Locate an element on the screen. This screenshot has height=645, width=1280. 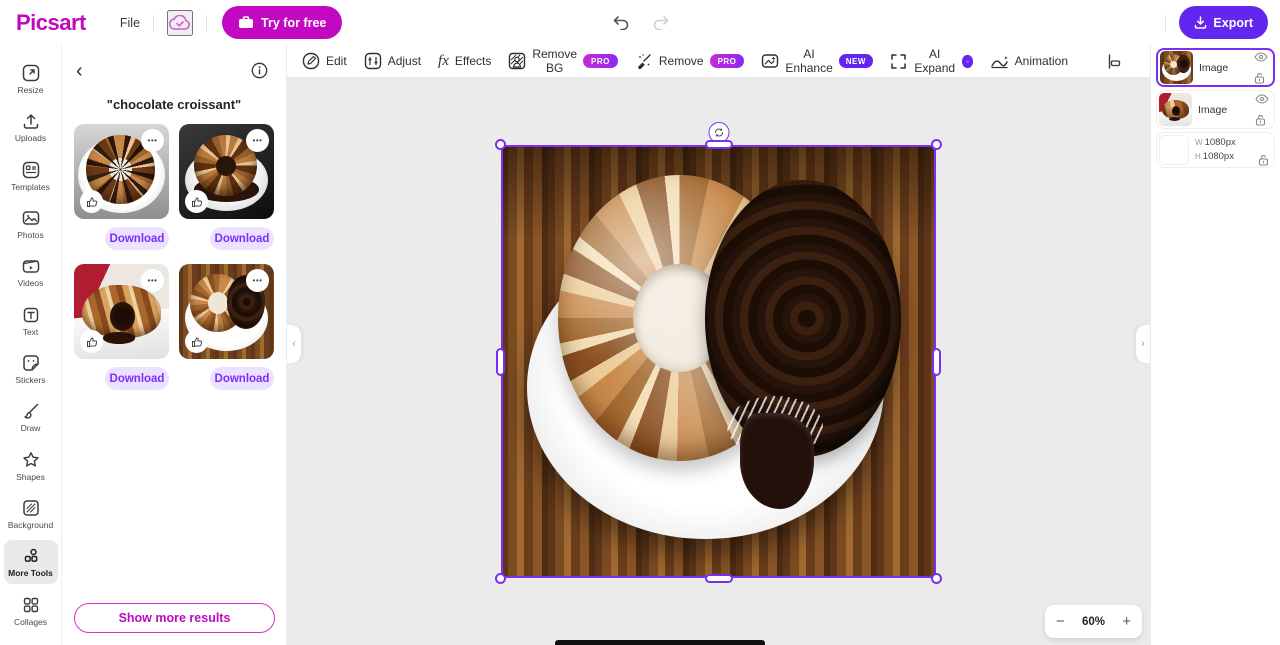
position-button is located at coordinates (1114, 61).